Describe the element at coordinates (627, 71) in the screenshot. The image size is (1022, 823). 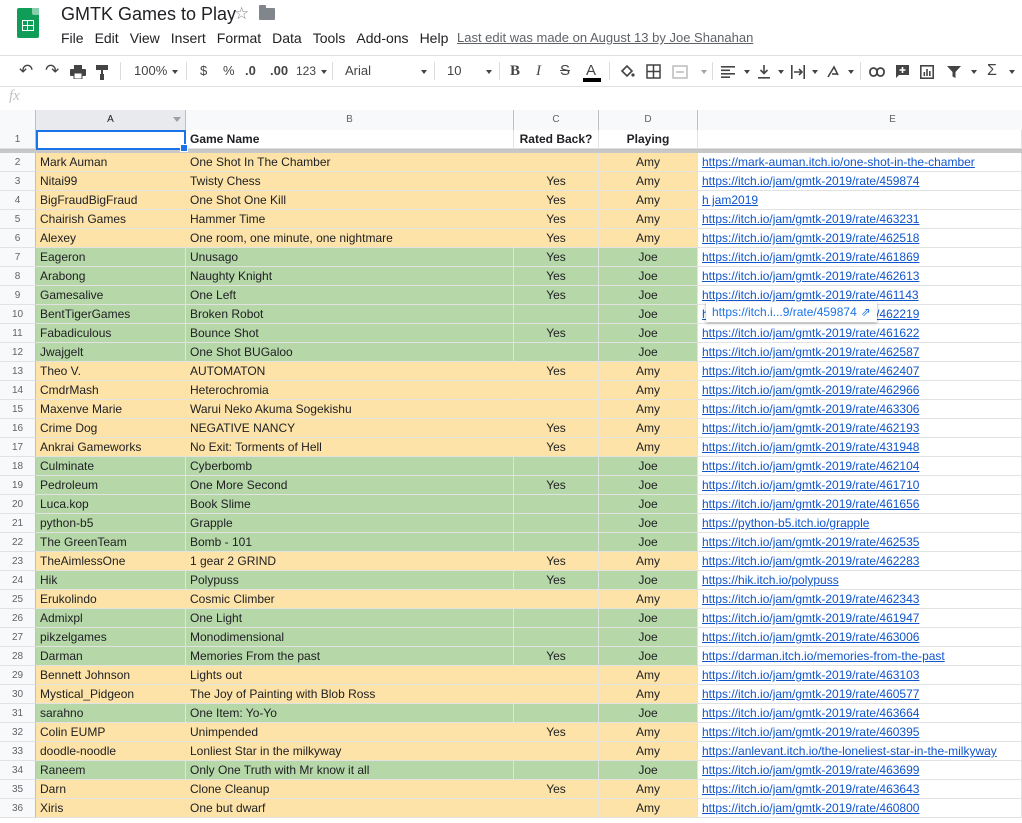
I see `fill-color-icon` at that location.